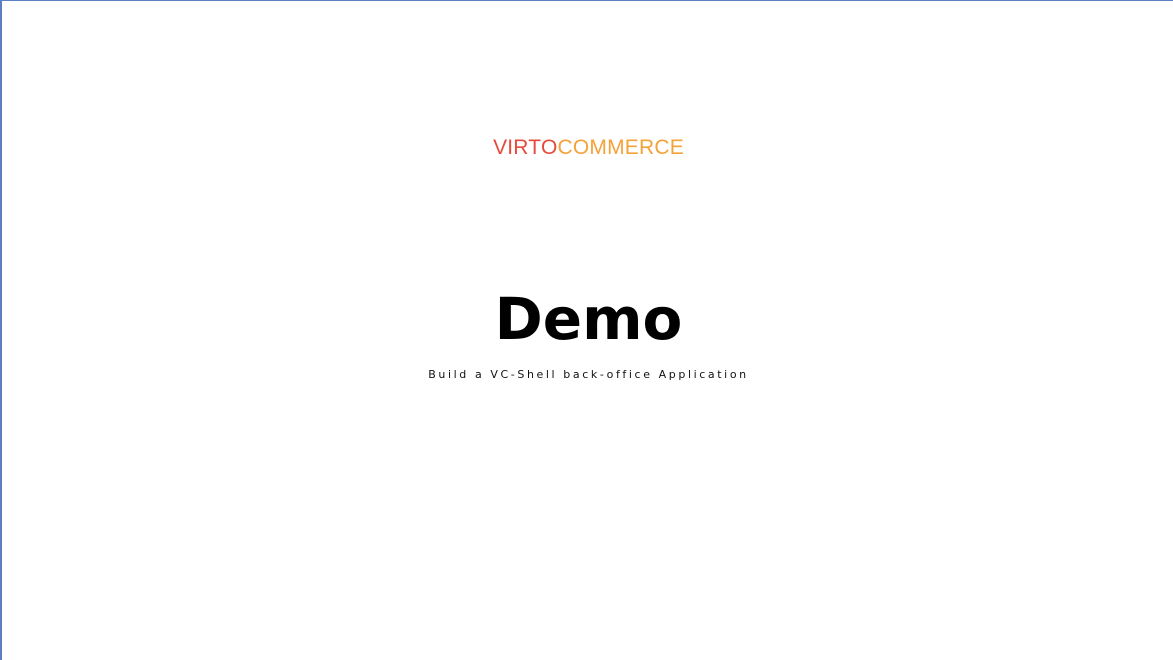 The width and height of the screenshot is (1173, 660). What do you see at coordinates (588, 374) in the screenshot?
I see `slide-subtitle: Build a VC-Shell back-office Application` at bounding box center [588, 374].